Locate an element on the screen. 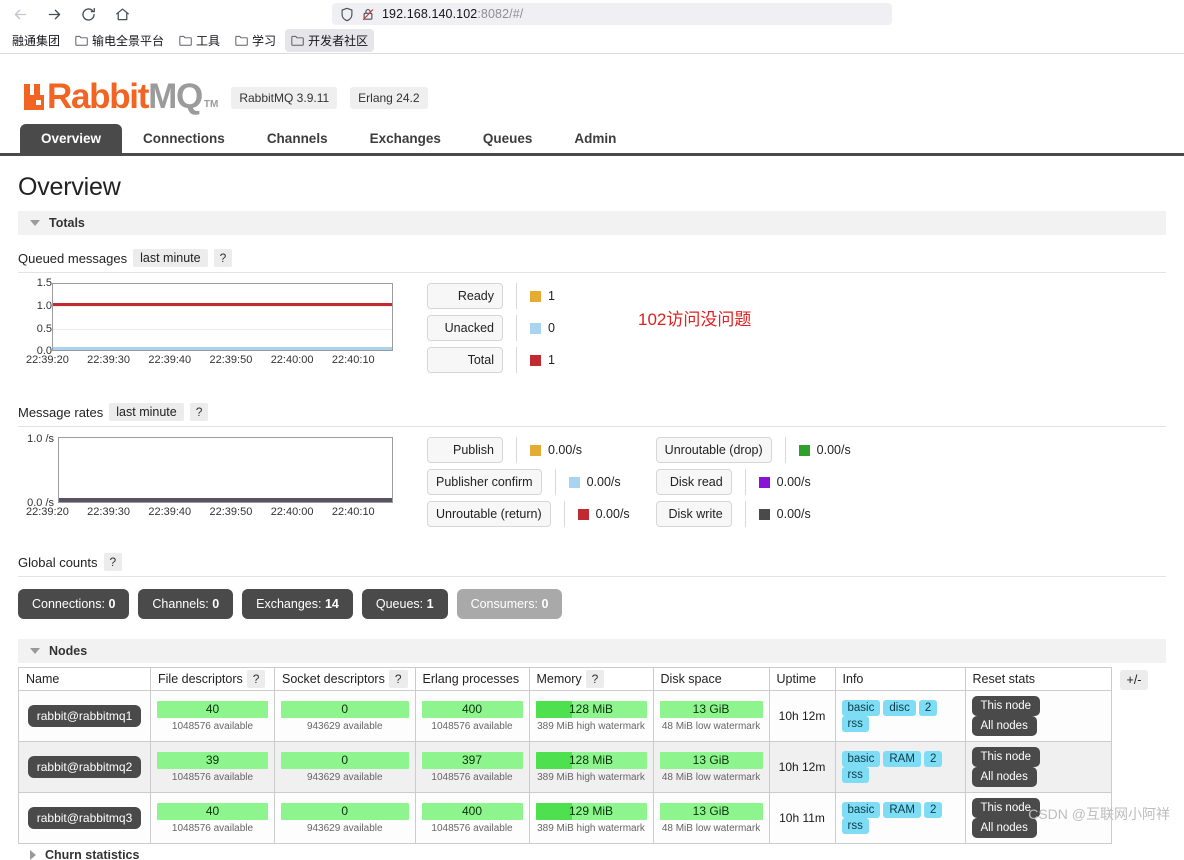 Image resolution: width=1184 pixels, height=860 pixels. cell-node-name: rabbit@rabbitmq3 is located at coordinates (84, 818).